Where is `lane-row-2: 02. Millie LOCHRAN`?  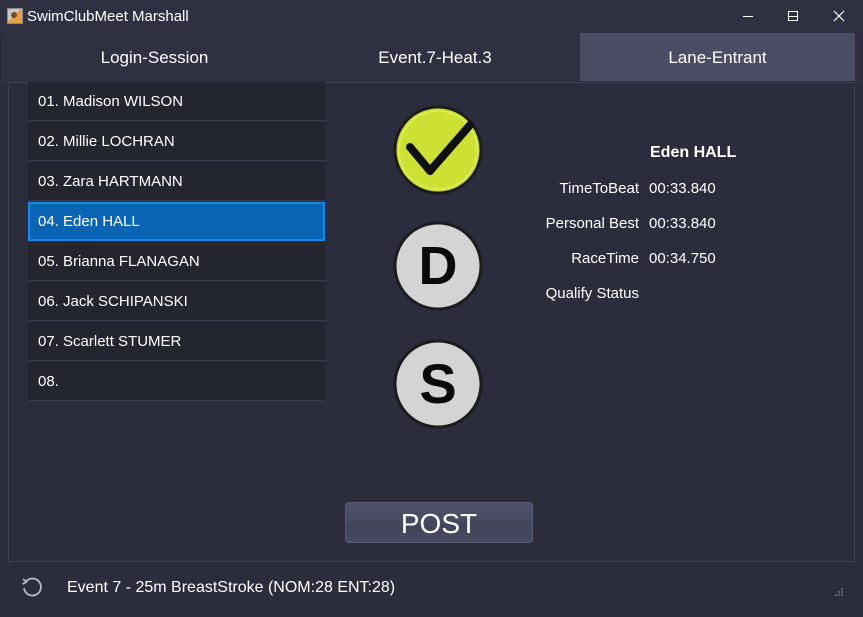 lane-row-2: 02. Millie LOCHRAN is located at coordinates (176, 141).